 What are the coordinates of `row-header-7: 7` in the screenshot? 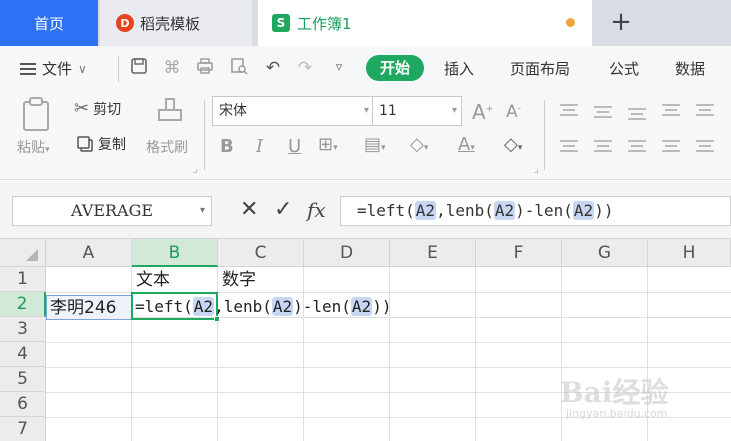 It's located at (23, 429).